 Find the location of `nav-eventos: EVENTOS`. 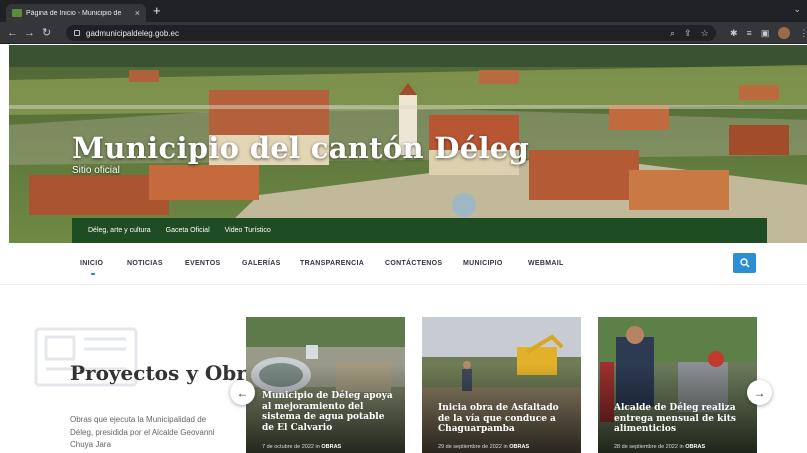

nav-eventos: EVENTOS is located at coordinates (202, 263).